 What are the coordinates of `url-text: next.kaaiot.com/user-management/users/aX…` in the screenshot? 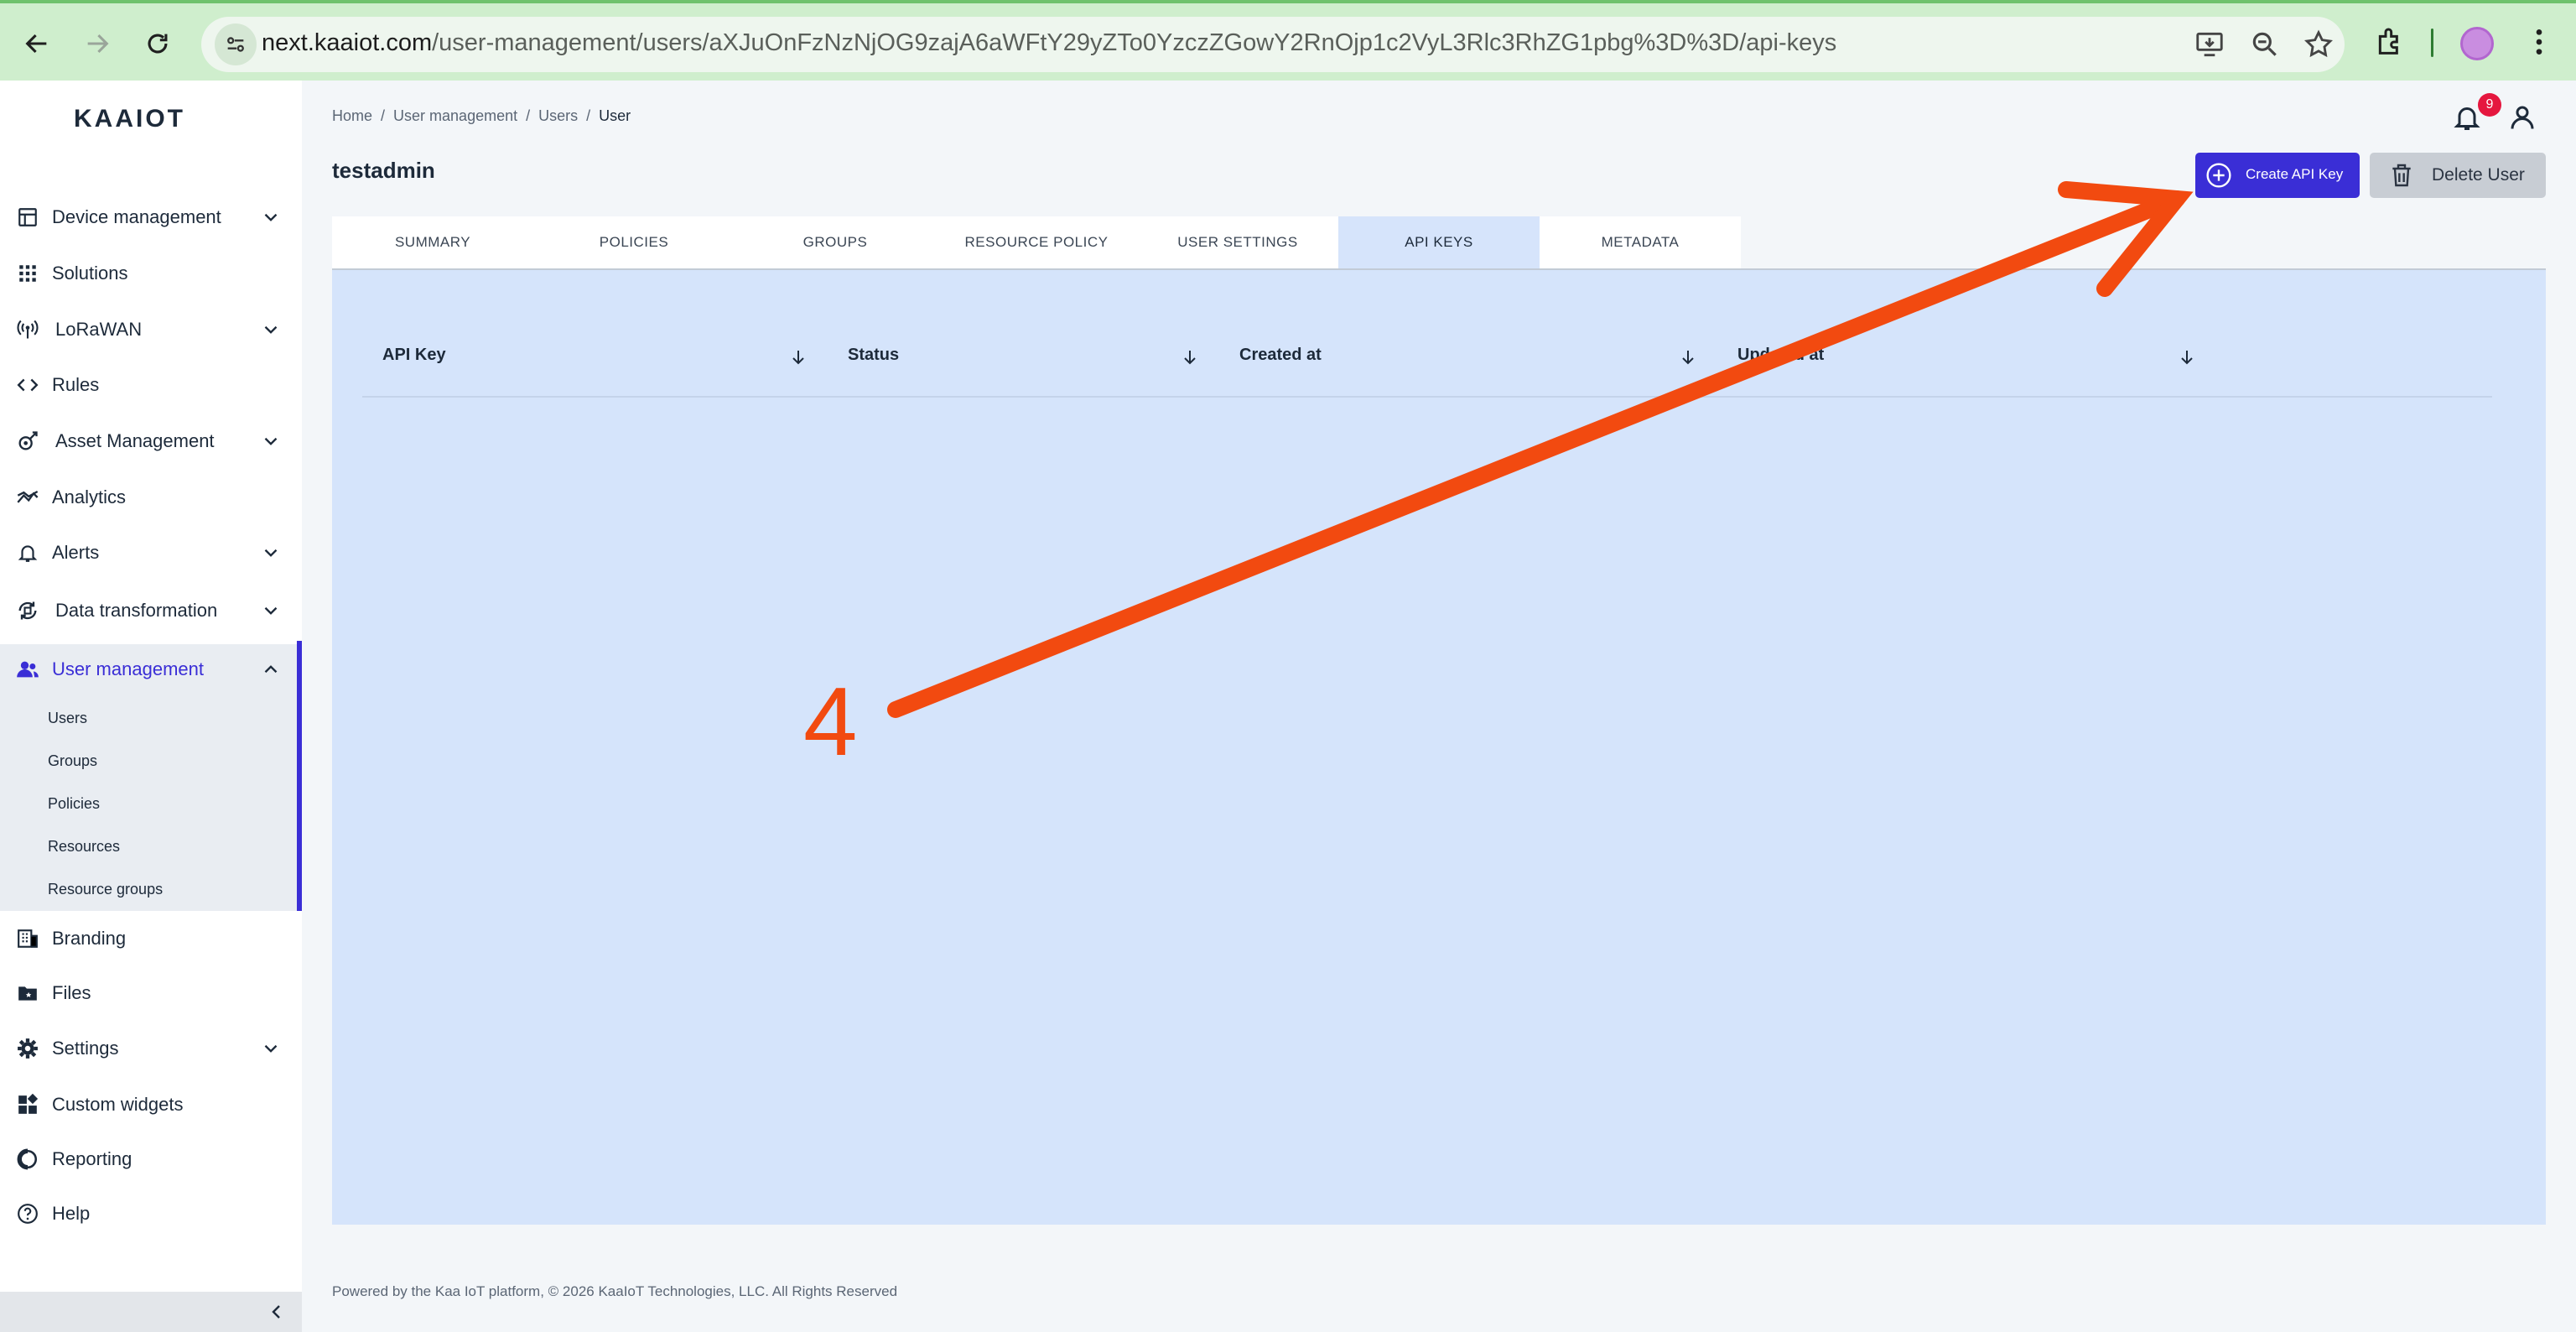 It's located at (1049, 42).